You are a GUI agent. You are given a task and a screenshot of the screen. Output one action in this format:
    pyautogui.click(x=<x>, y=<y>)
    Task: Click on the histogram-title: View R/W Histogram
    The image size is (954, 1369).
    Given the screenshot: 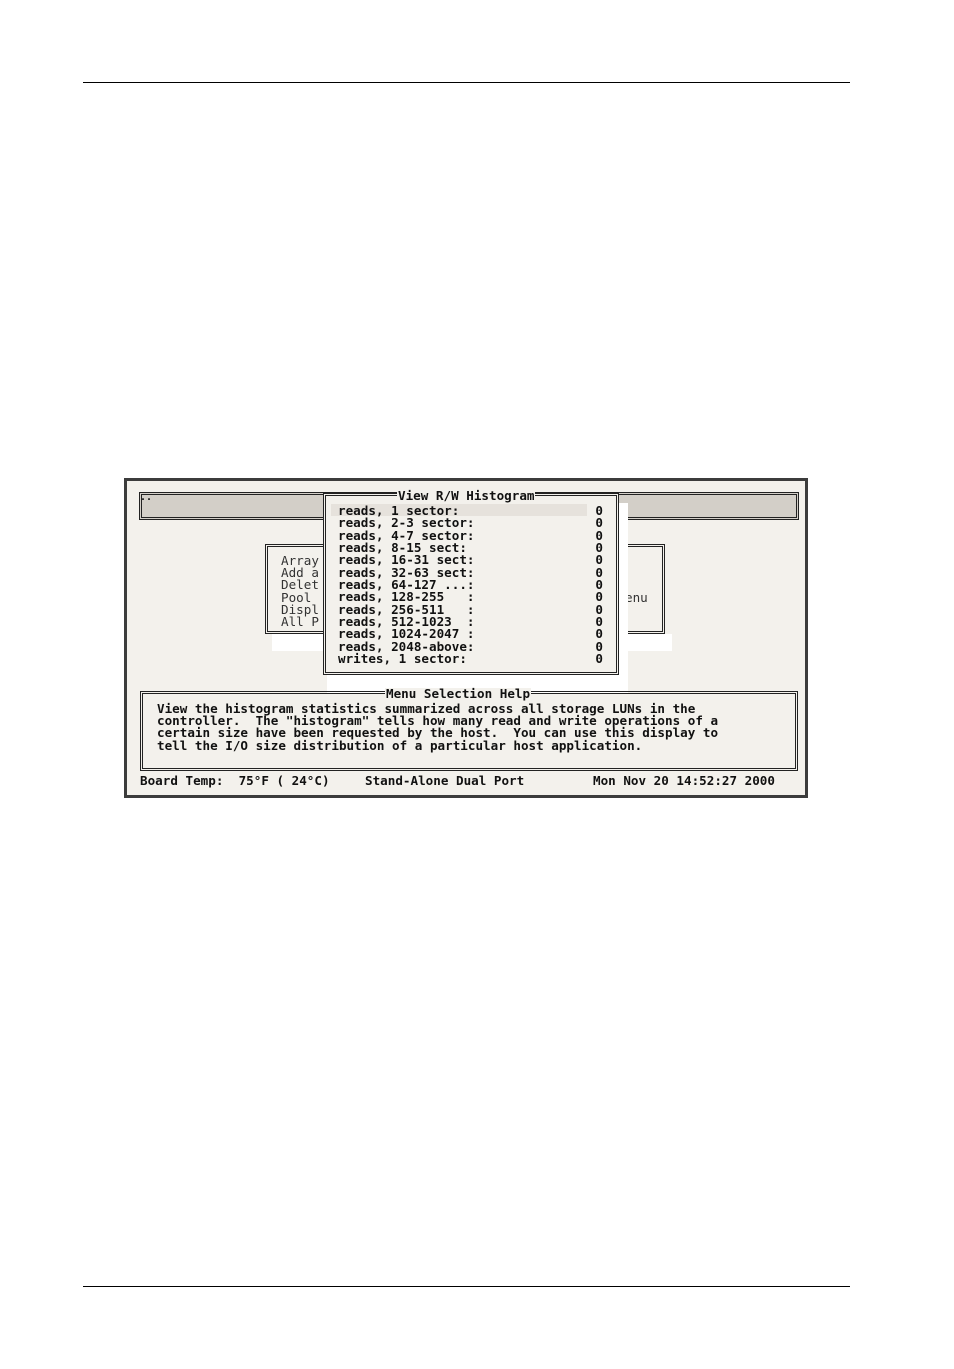 What is the action you would take?
    pyautogui.click(x=466, y=495)
    